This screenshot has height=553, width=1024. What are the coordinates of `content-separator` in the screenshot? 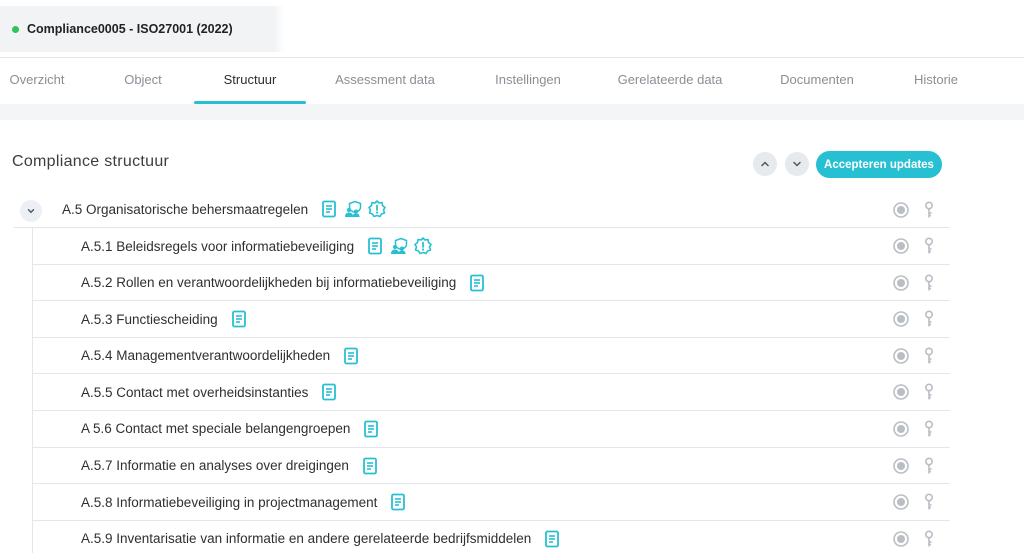 It's located at (512, 112).